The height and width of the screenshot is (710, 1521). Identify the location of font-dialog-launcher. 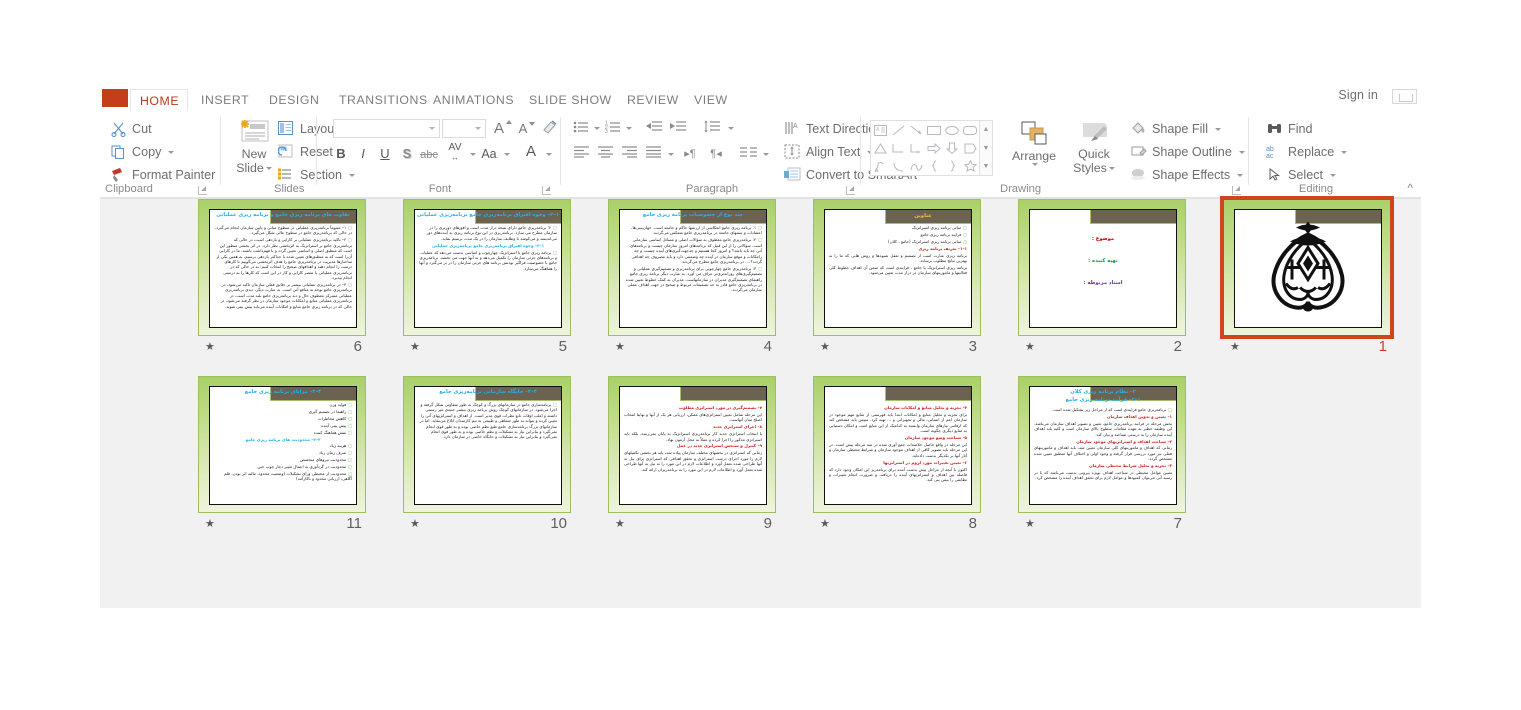
(546, 190).